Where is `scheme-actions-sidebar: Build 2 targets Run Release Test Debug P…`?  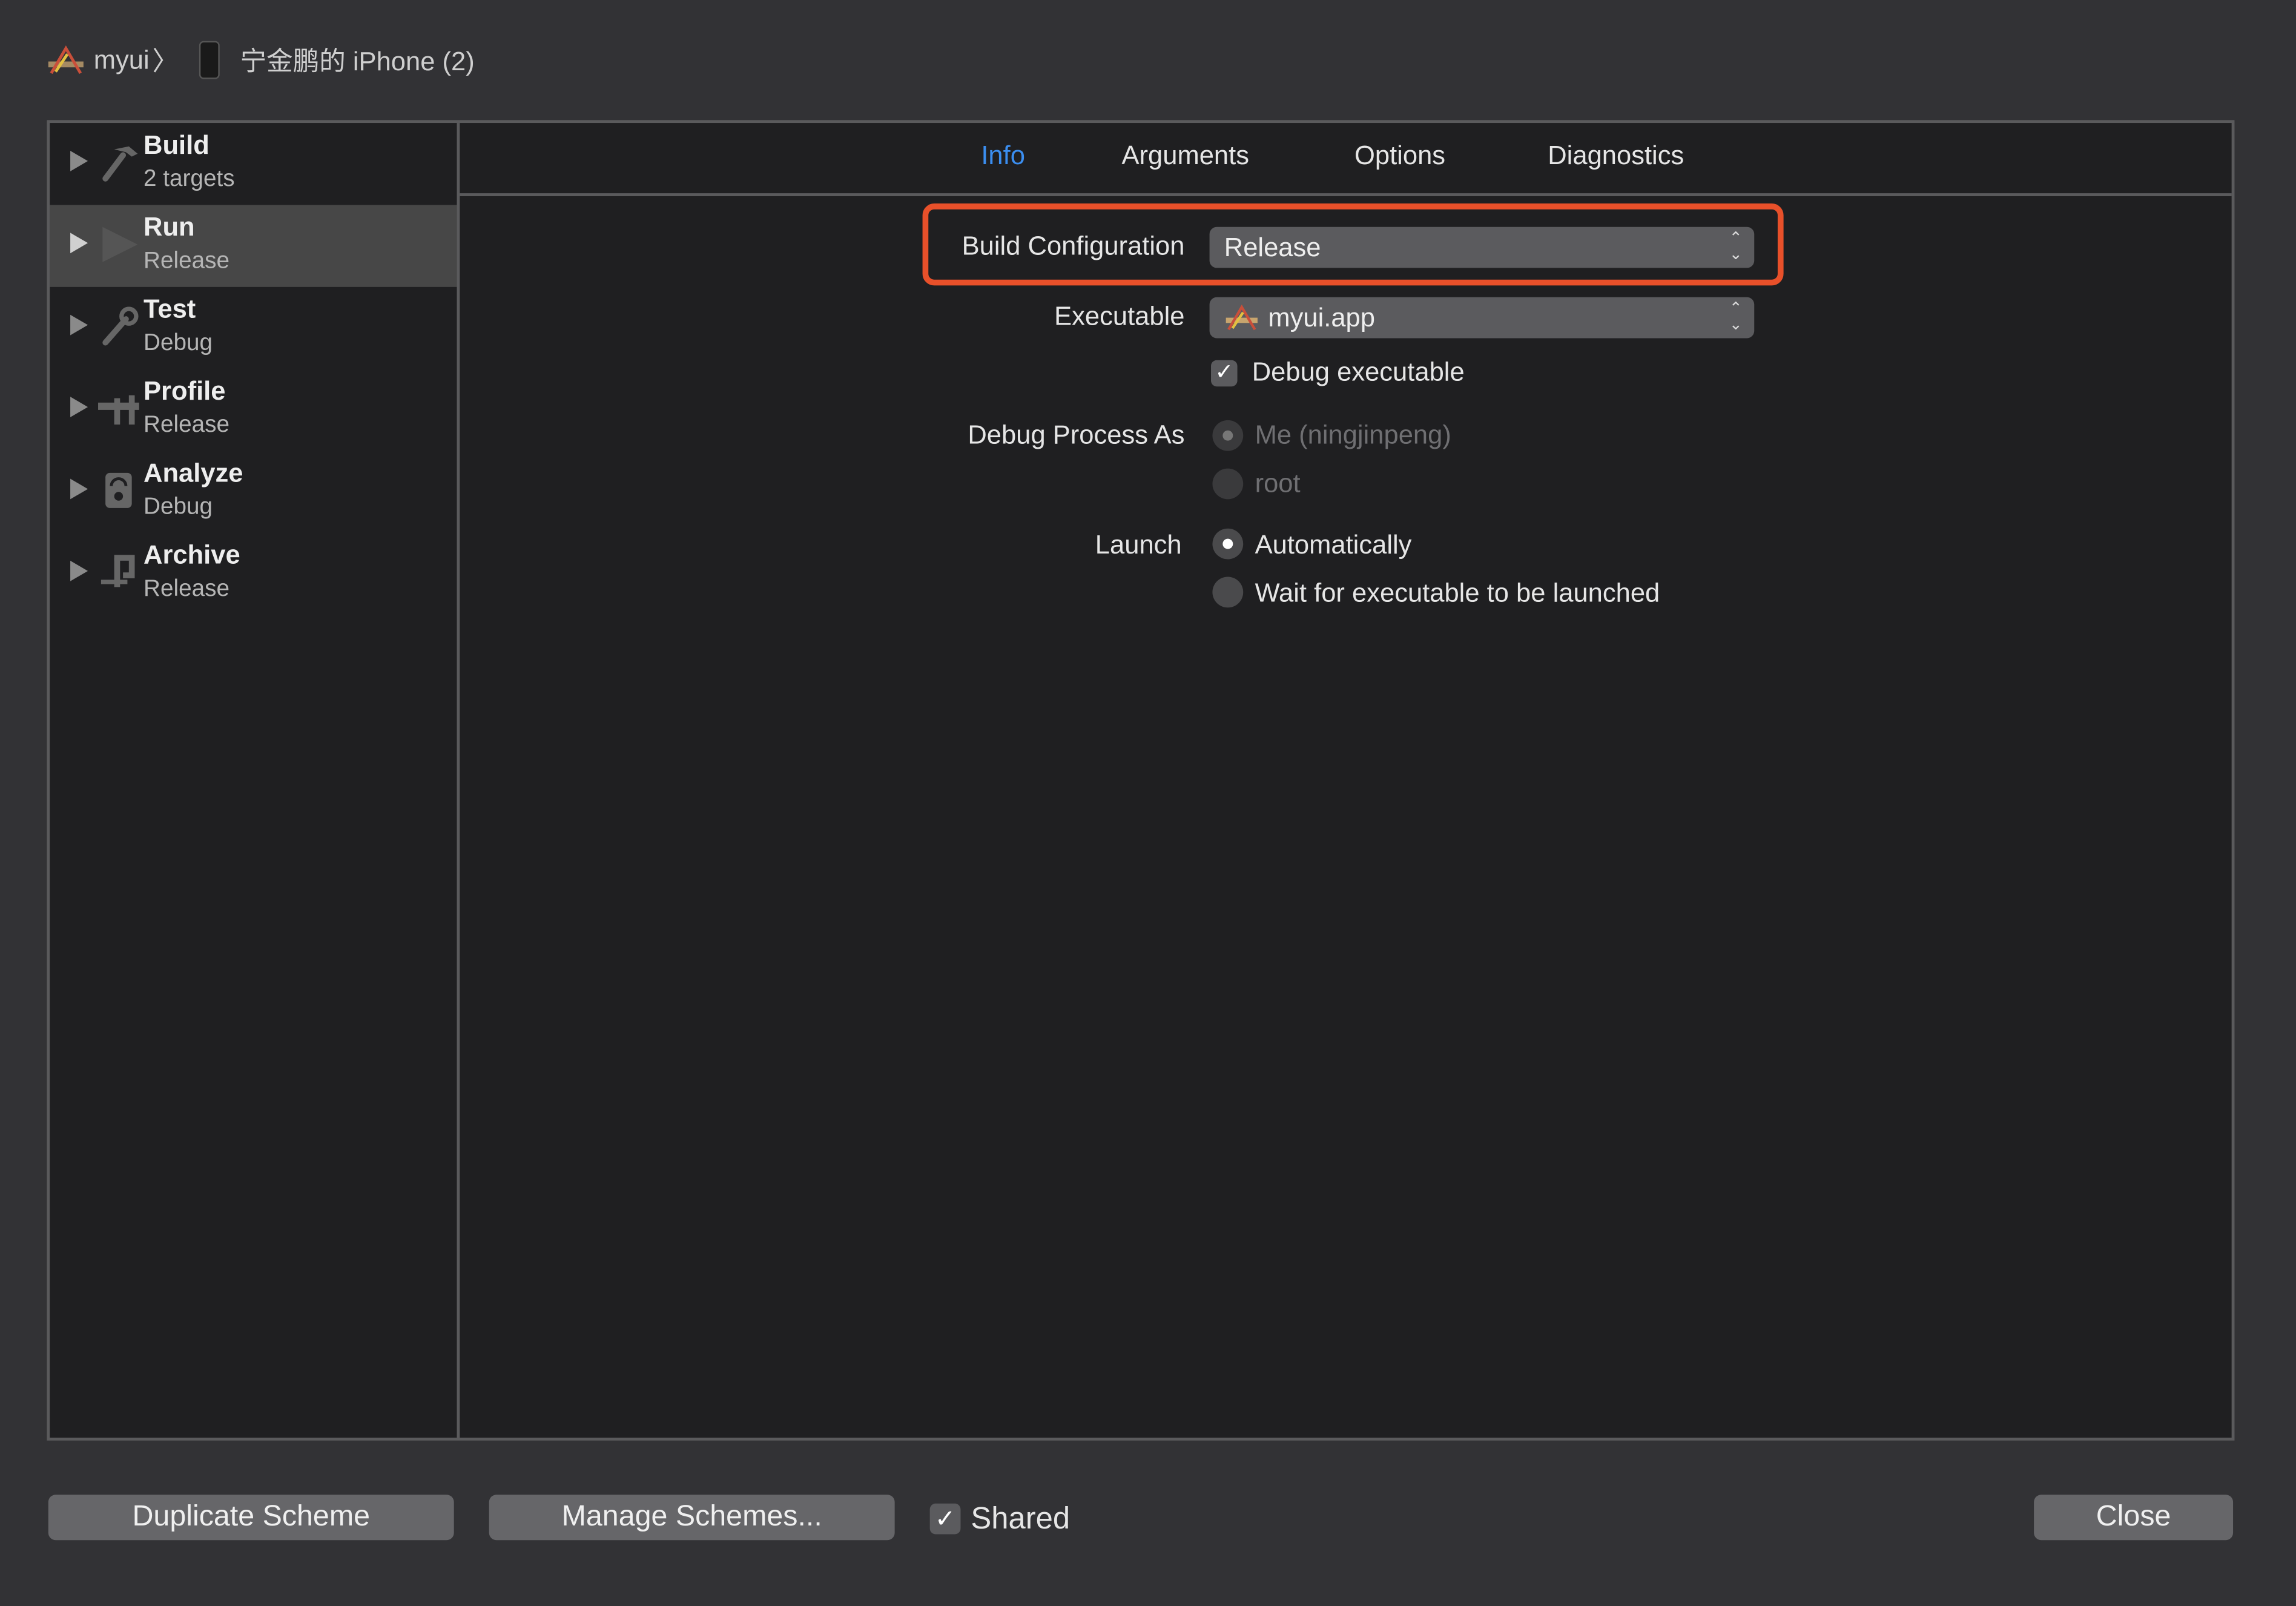 scheme-actions-sidebar: Build 2 targets Run Release Test Debug P… is located at coordinates (255, 780).